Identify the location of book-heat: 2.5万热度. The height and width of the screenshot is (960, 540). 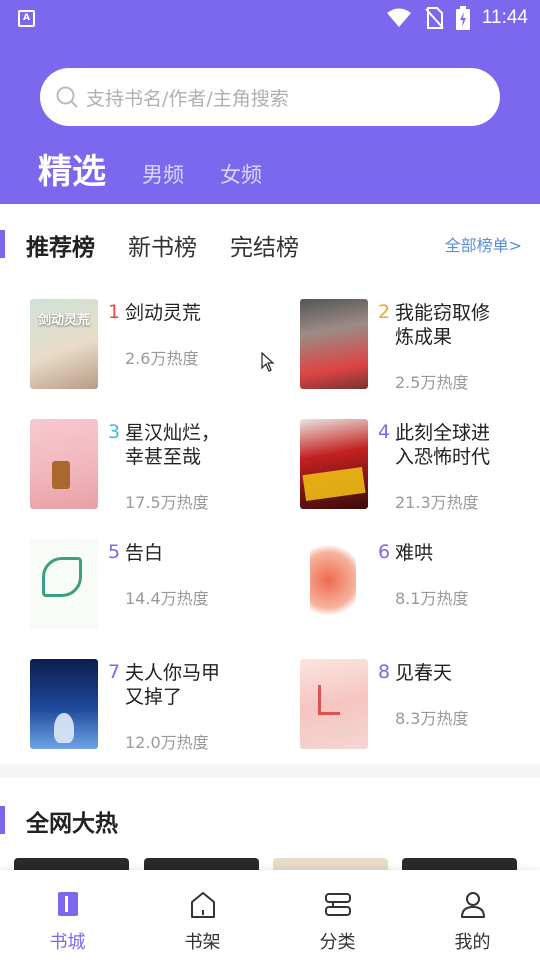
(432, 382).